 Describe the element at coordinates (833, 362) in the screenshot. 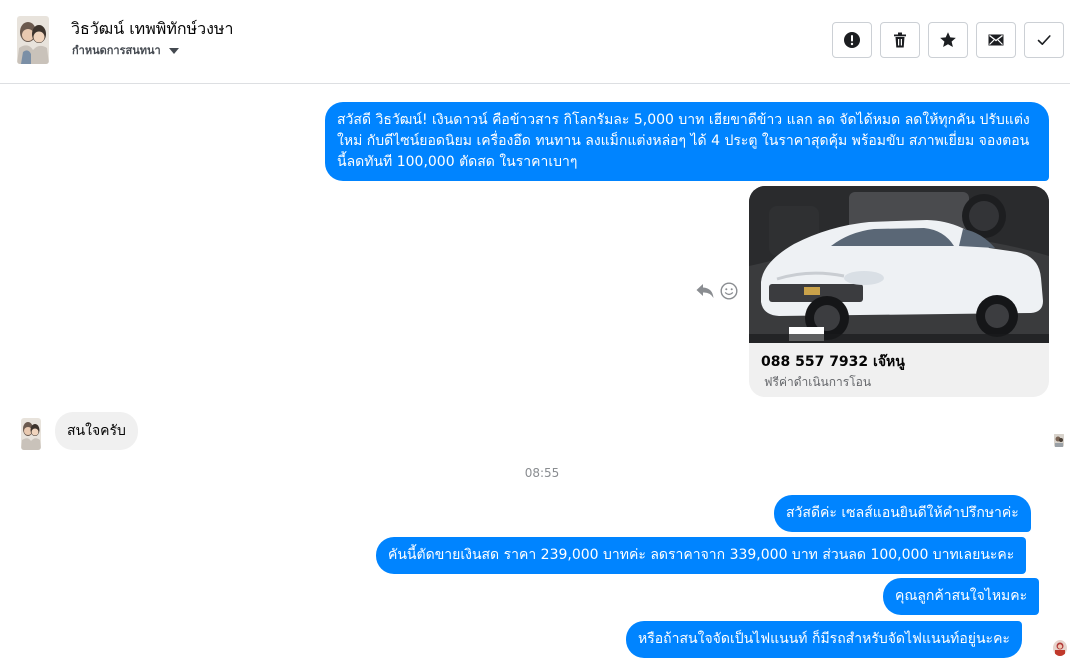

I see `card-title: 088 557 7932 เจ๊หนู` at that location.